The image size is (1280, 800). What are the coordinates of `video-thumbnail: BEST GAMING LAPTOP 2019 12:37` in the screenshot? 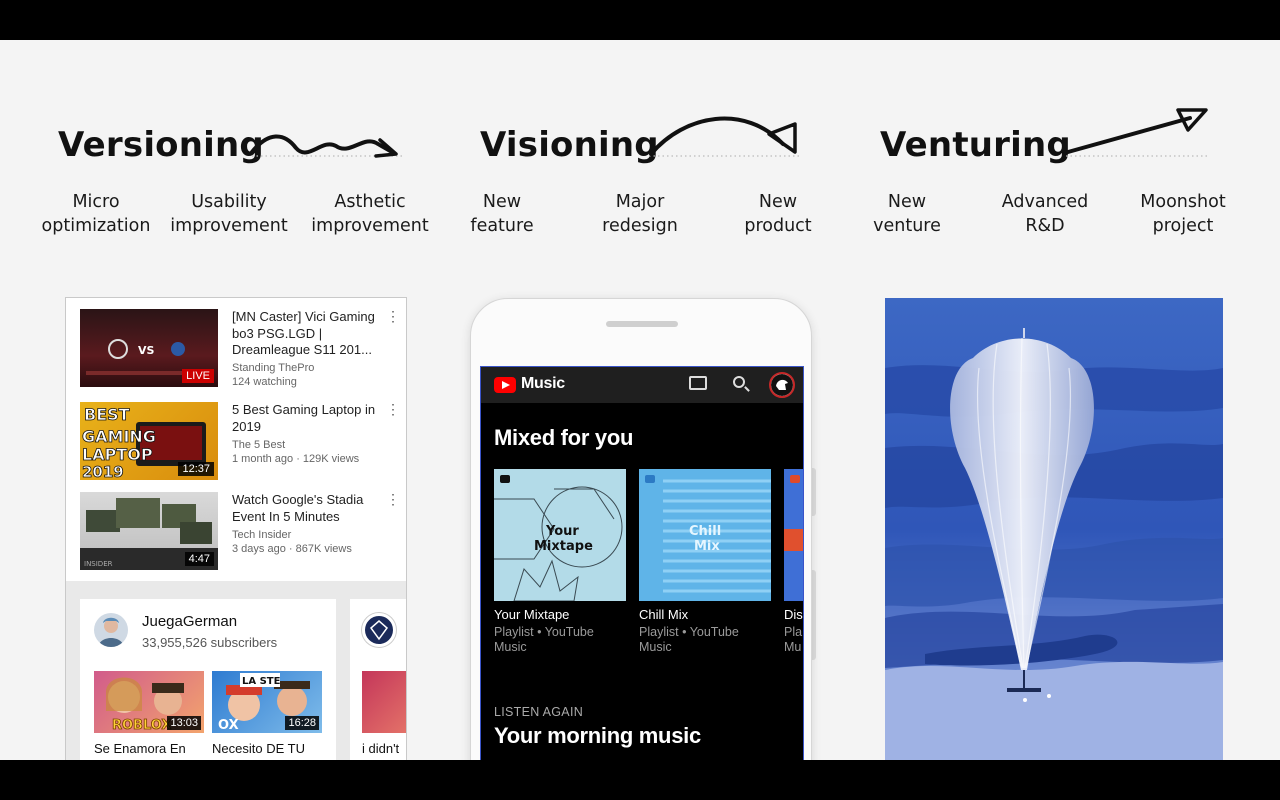 It's located at (149, 441).